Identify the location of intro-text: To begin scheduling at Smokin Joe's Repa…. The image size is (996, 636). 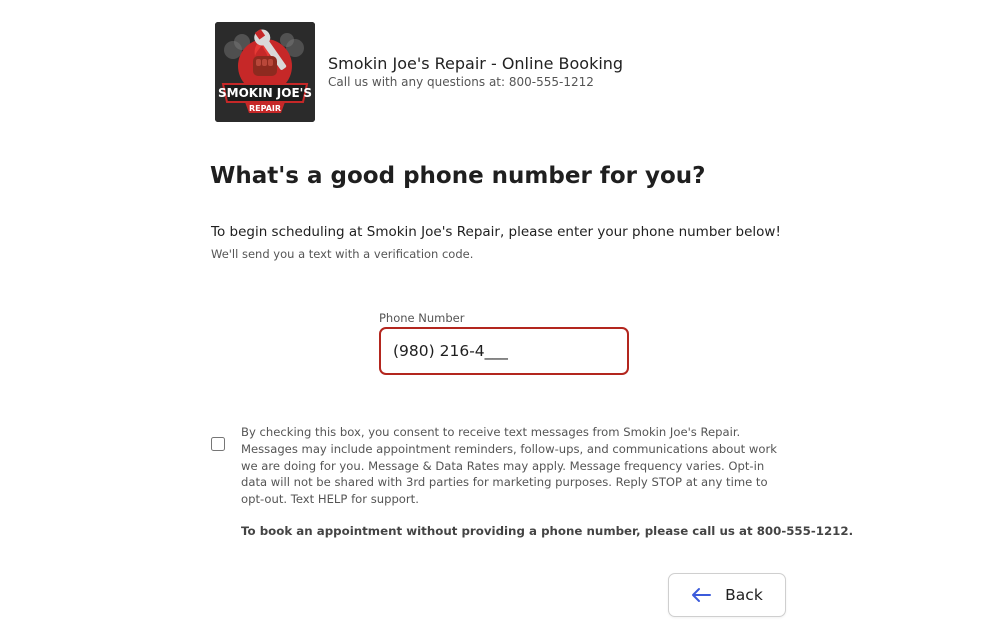
(496, 232).